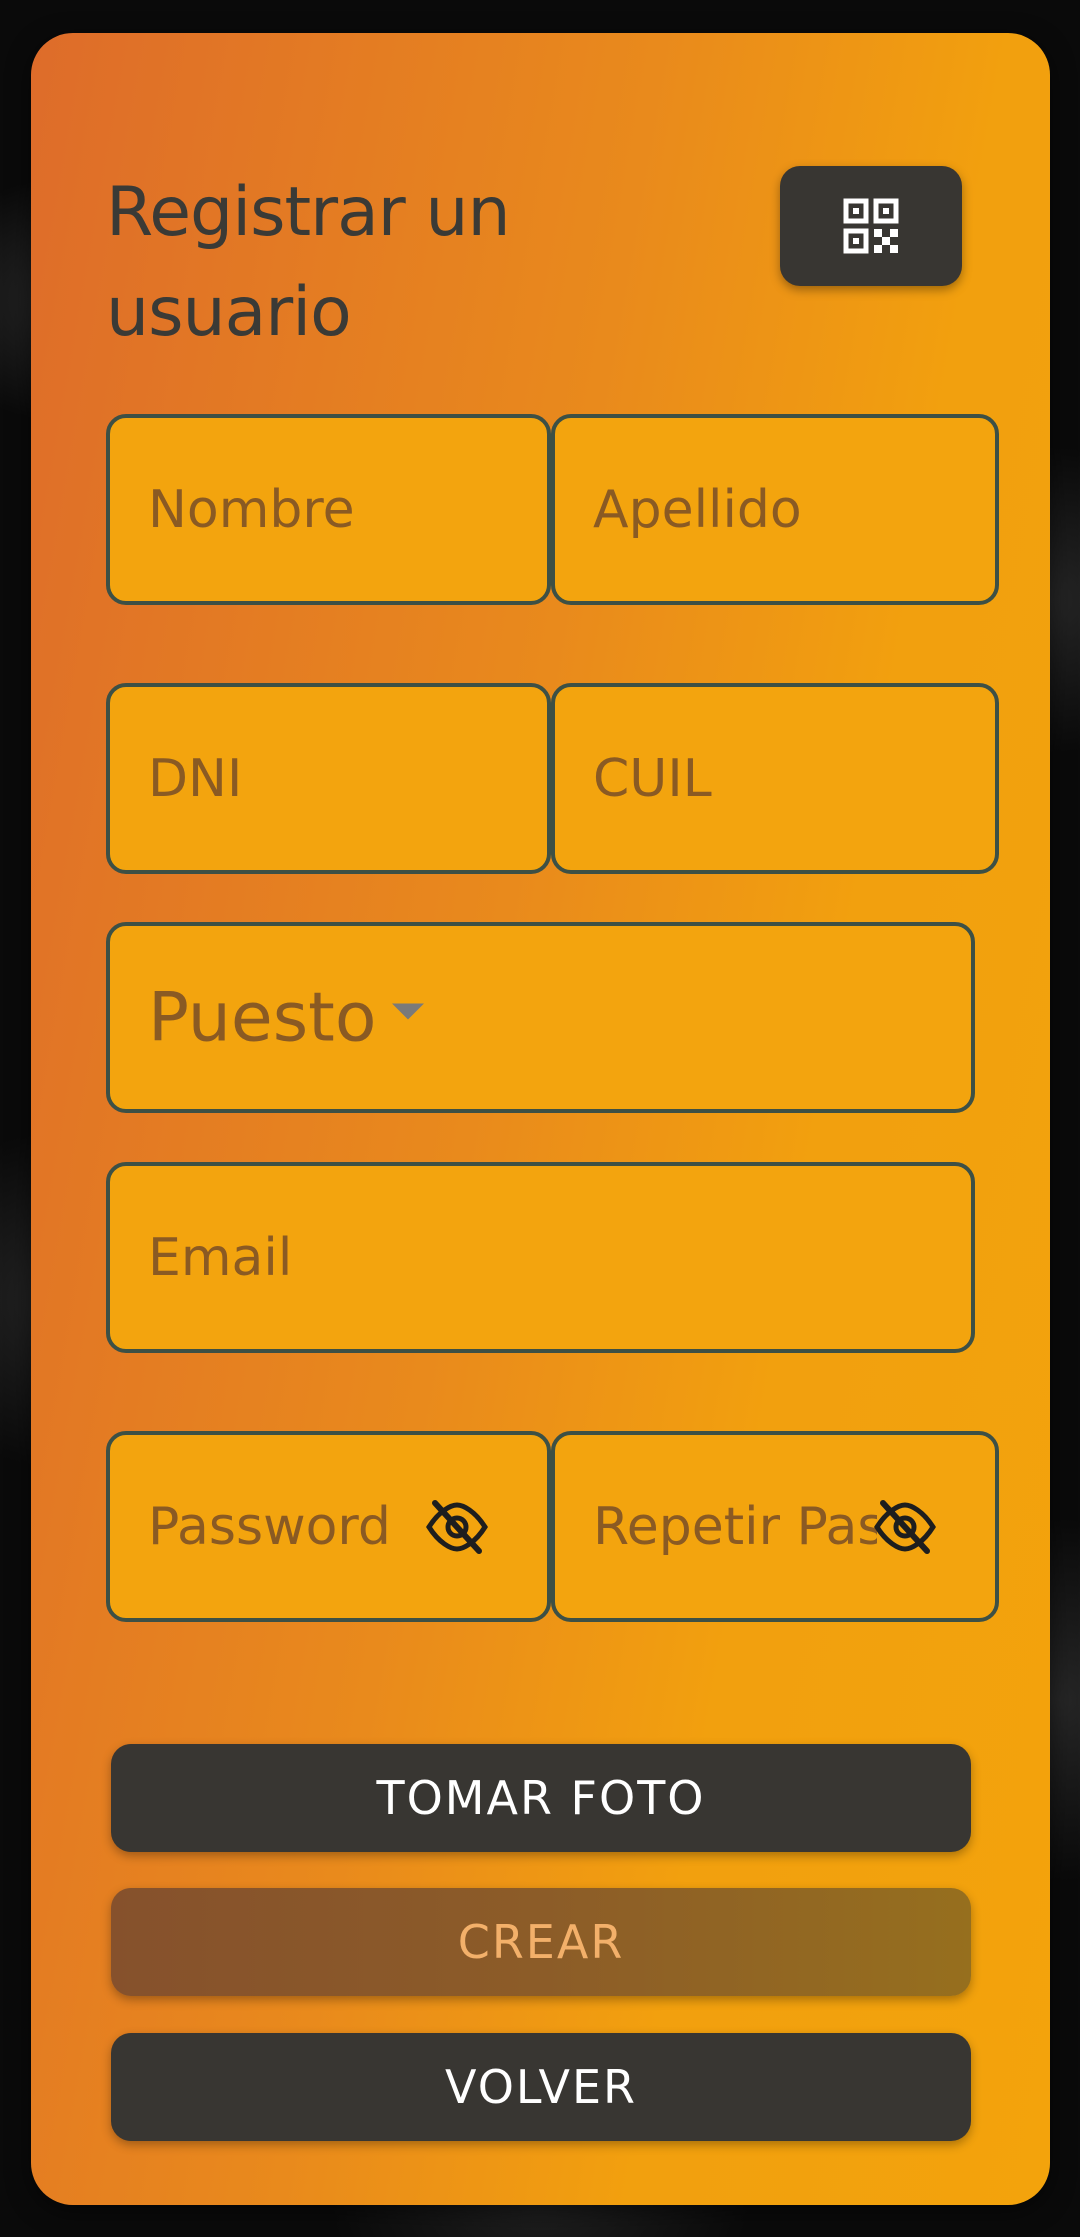  I want to click on dropdown-arrow-icon, so click(408, 1011).